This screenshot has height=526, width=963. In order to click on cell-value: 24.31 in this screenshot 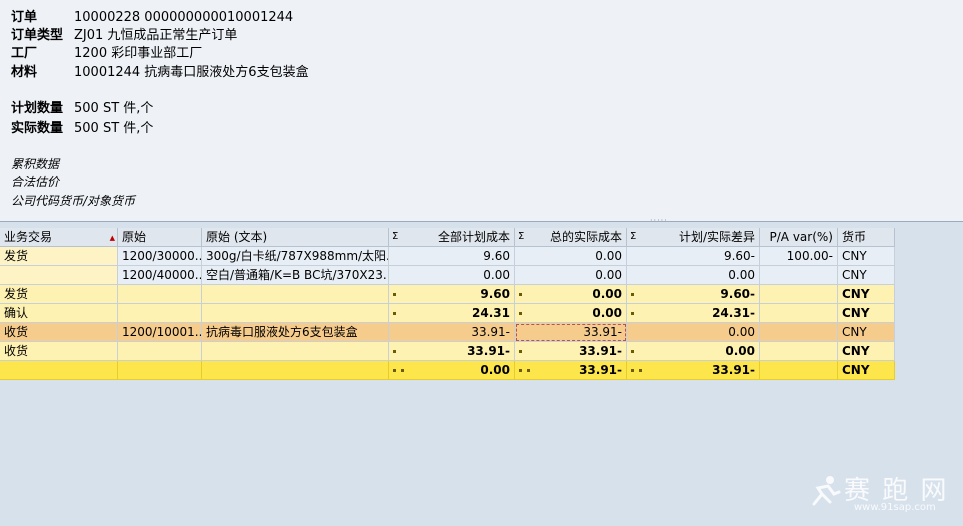, I will do `click(491, 313)`.